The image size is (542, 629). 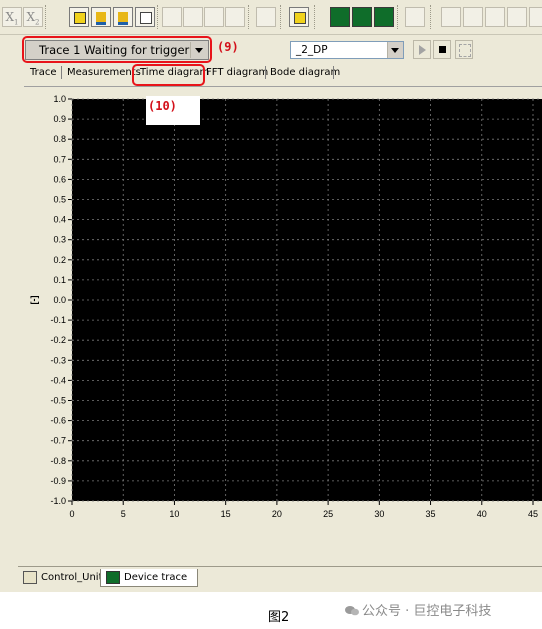 What do you see at coordinates (340, 17) in the screenshot?
I see `display-mode-1-icon` at bounding box center [340, 17].